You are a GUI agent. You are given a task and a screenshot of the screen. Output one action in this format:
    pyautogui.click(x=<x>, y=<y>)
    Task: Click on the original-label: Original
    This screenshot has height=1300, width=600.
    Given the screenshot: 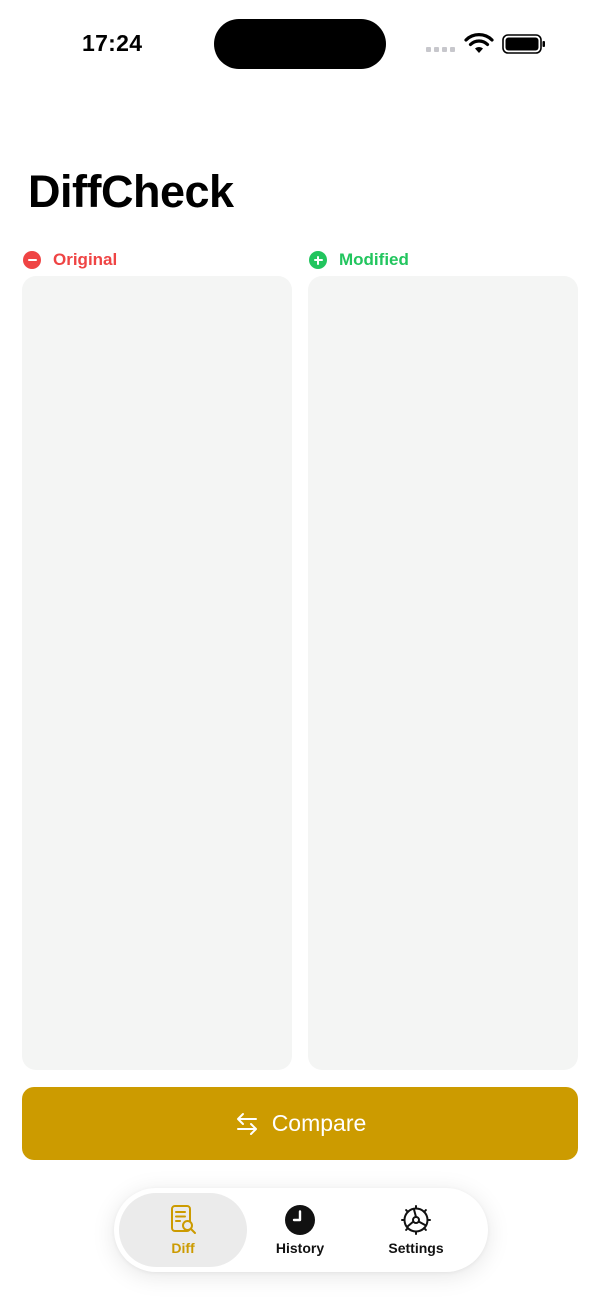 What is the action you would take?
    pyautogui.click(x=70, y=260)
    